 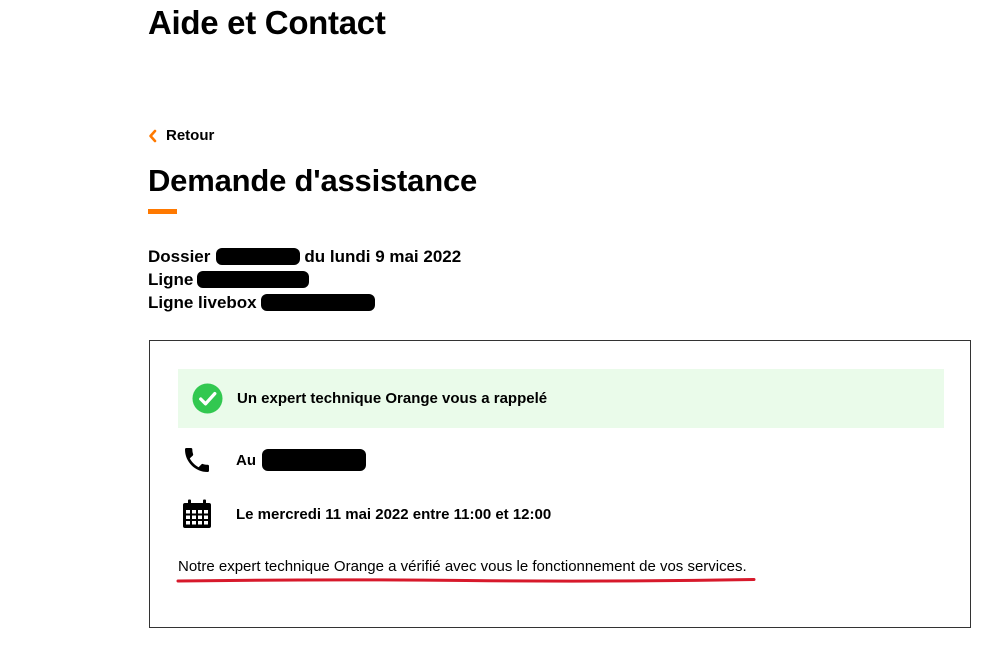 What do you see at coordinates (258, 256) in the screenshot?
I see `redacted-dossier-number` at bounding box center [258, 256].